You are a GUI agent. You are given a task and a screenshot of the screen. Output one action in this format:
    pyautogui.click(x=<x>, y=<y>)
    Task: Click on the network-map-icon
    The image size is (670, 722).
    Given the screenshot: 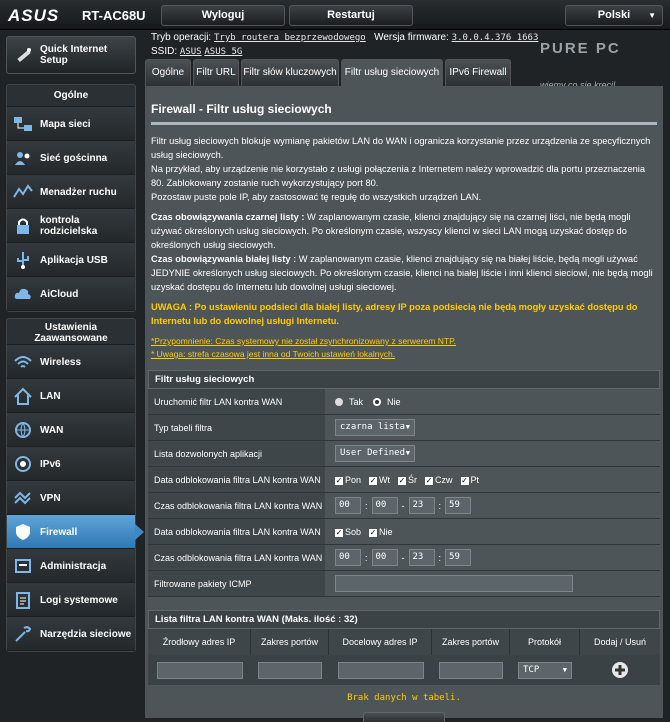 What is the action you would take?
    pyautogui.click(x=23, y=124)
    